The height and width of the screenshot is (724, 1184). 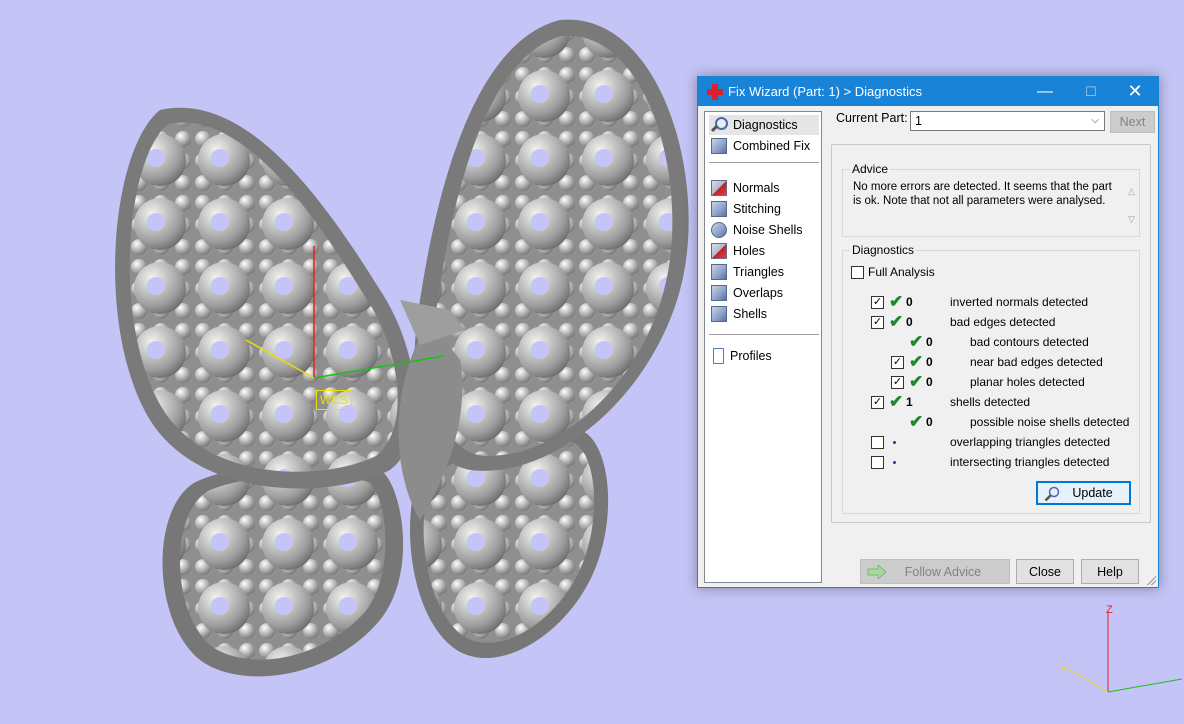 What do you see at coordinates (1092, 493) in the screenshot?
I see `update-button-label: Update` at bounding box center [1092, 493].